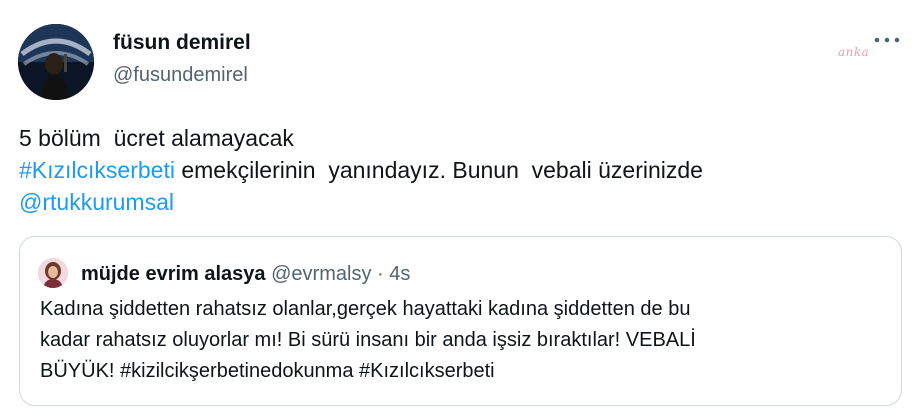  I want to click on tweet-text-line: @rtukkurumsal, so click(459, 202).